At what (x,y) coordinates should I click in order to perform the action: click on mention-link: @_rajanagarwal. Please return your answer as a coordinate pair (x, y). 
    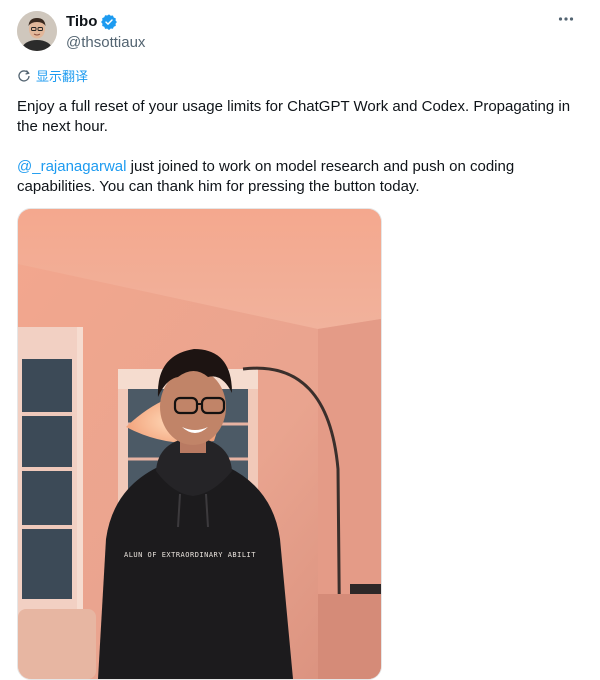
    Looking at the image, I should click on (71, 166).